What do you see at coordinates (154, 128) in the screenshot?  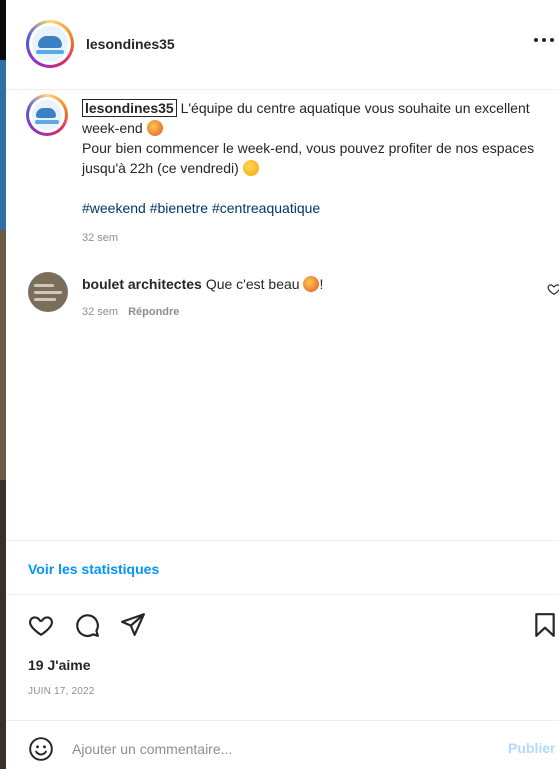 I see `winking-face-emoji-icon` at bounding box center [154, 128].